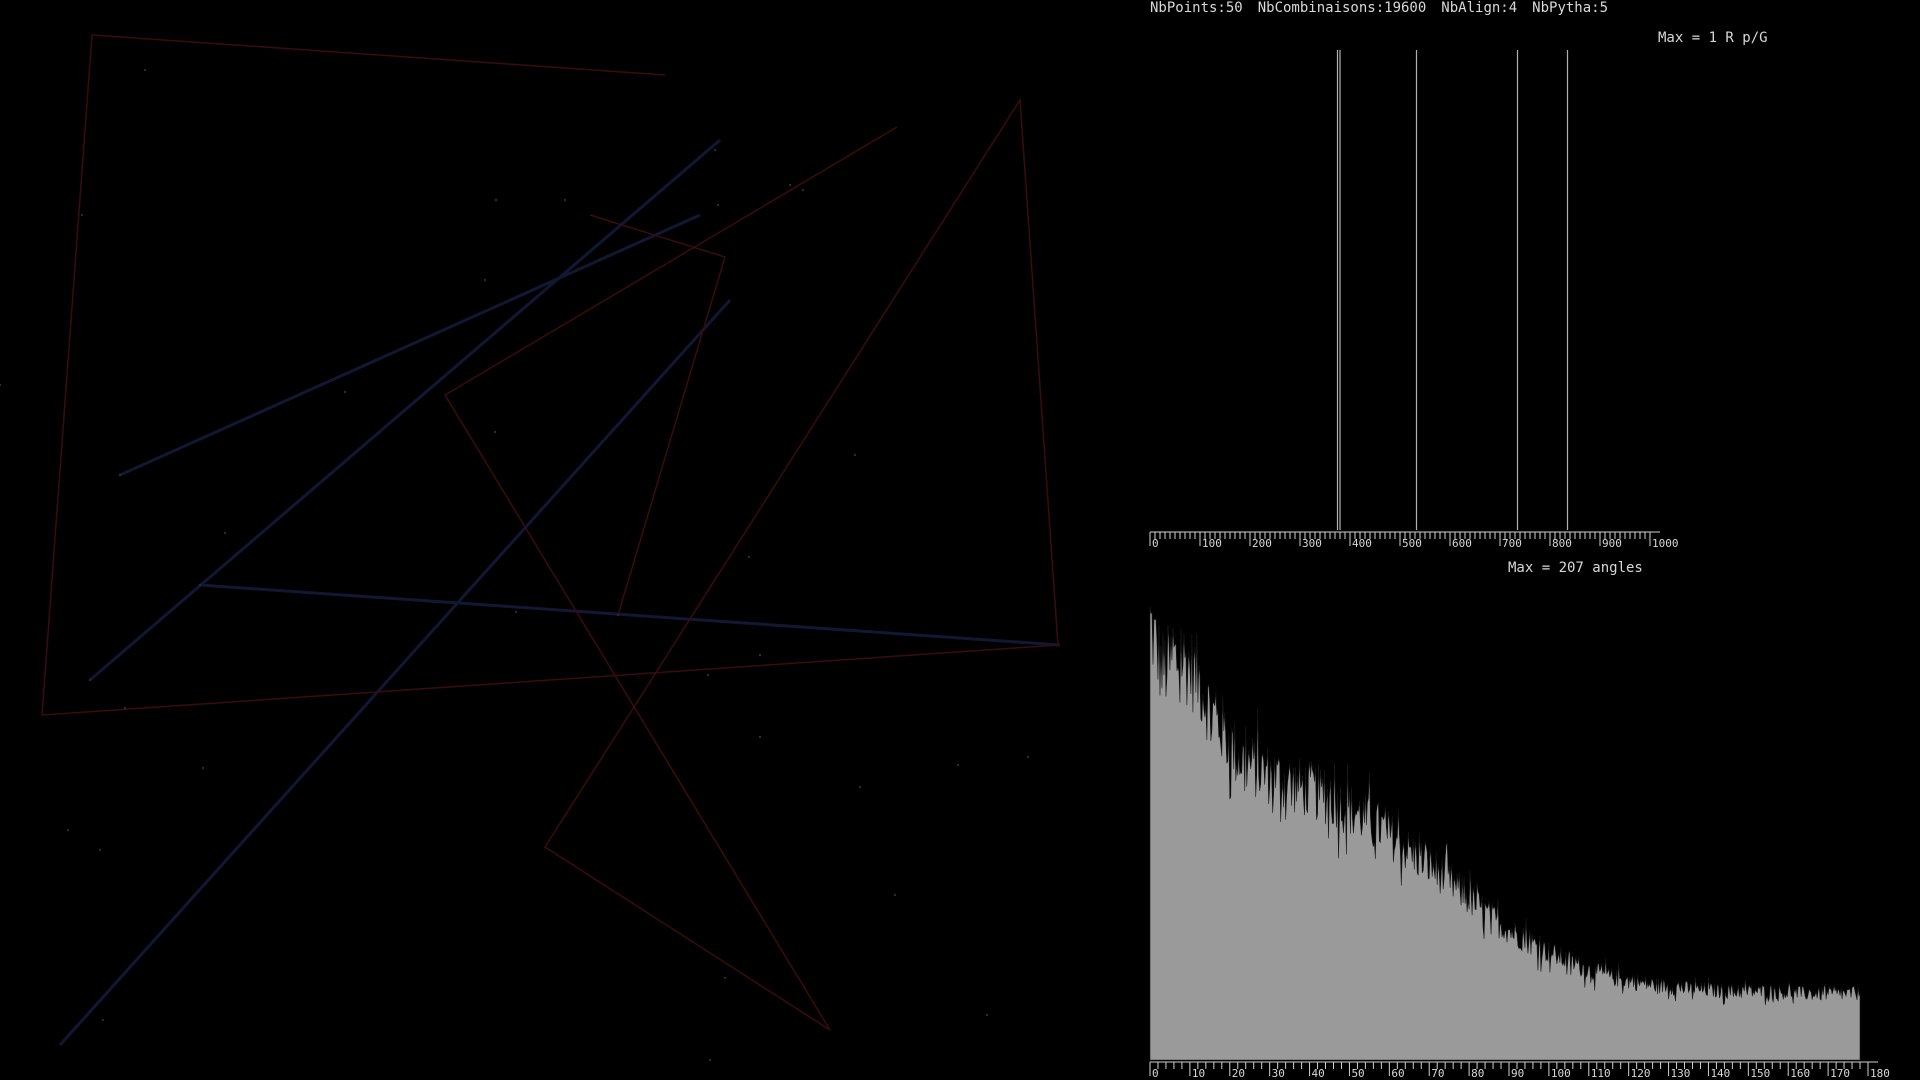  What do you see at coordinates (1641, 1073) in the screenshot?
I see `angle-tick-label: 120` at bounding box center [1641, 1073].